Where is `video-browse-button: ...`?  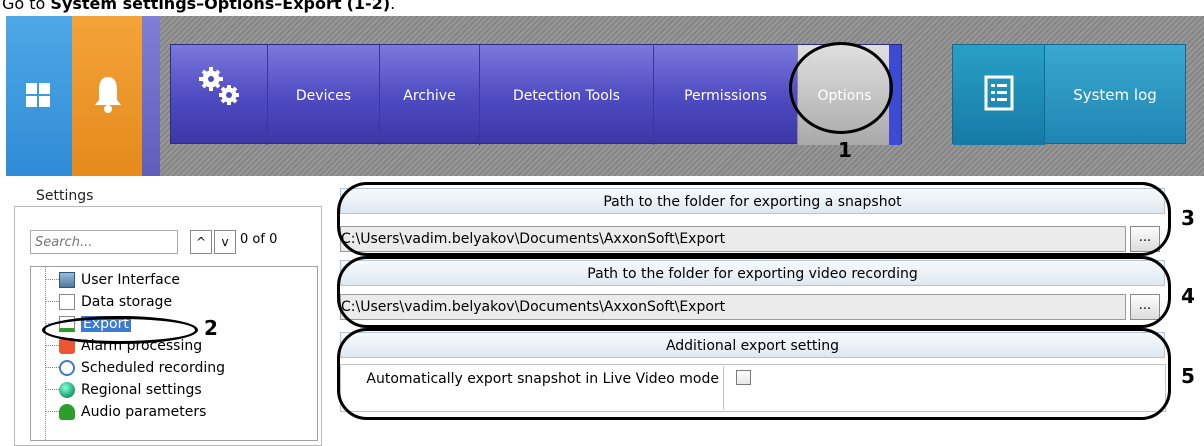 video-browse-button: ... is located at coordinates (1145, 307).